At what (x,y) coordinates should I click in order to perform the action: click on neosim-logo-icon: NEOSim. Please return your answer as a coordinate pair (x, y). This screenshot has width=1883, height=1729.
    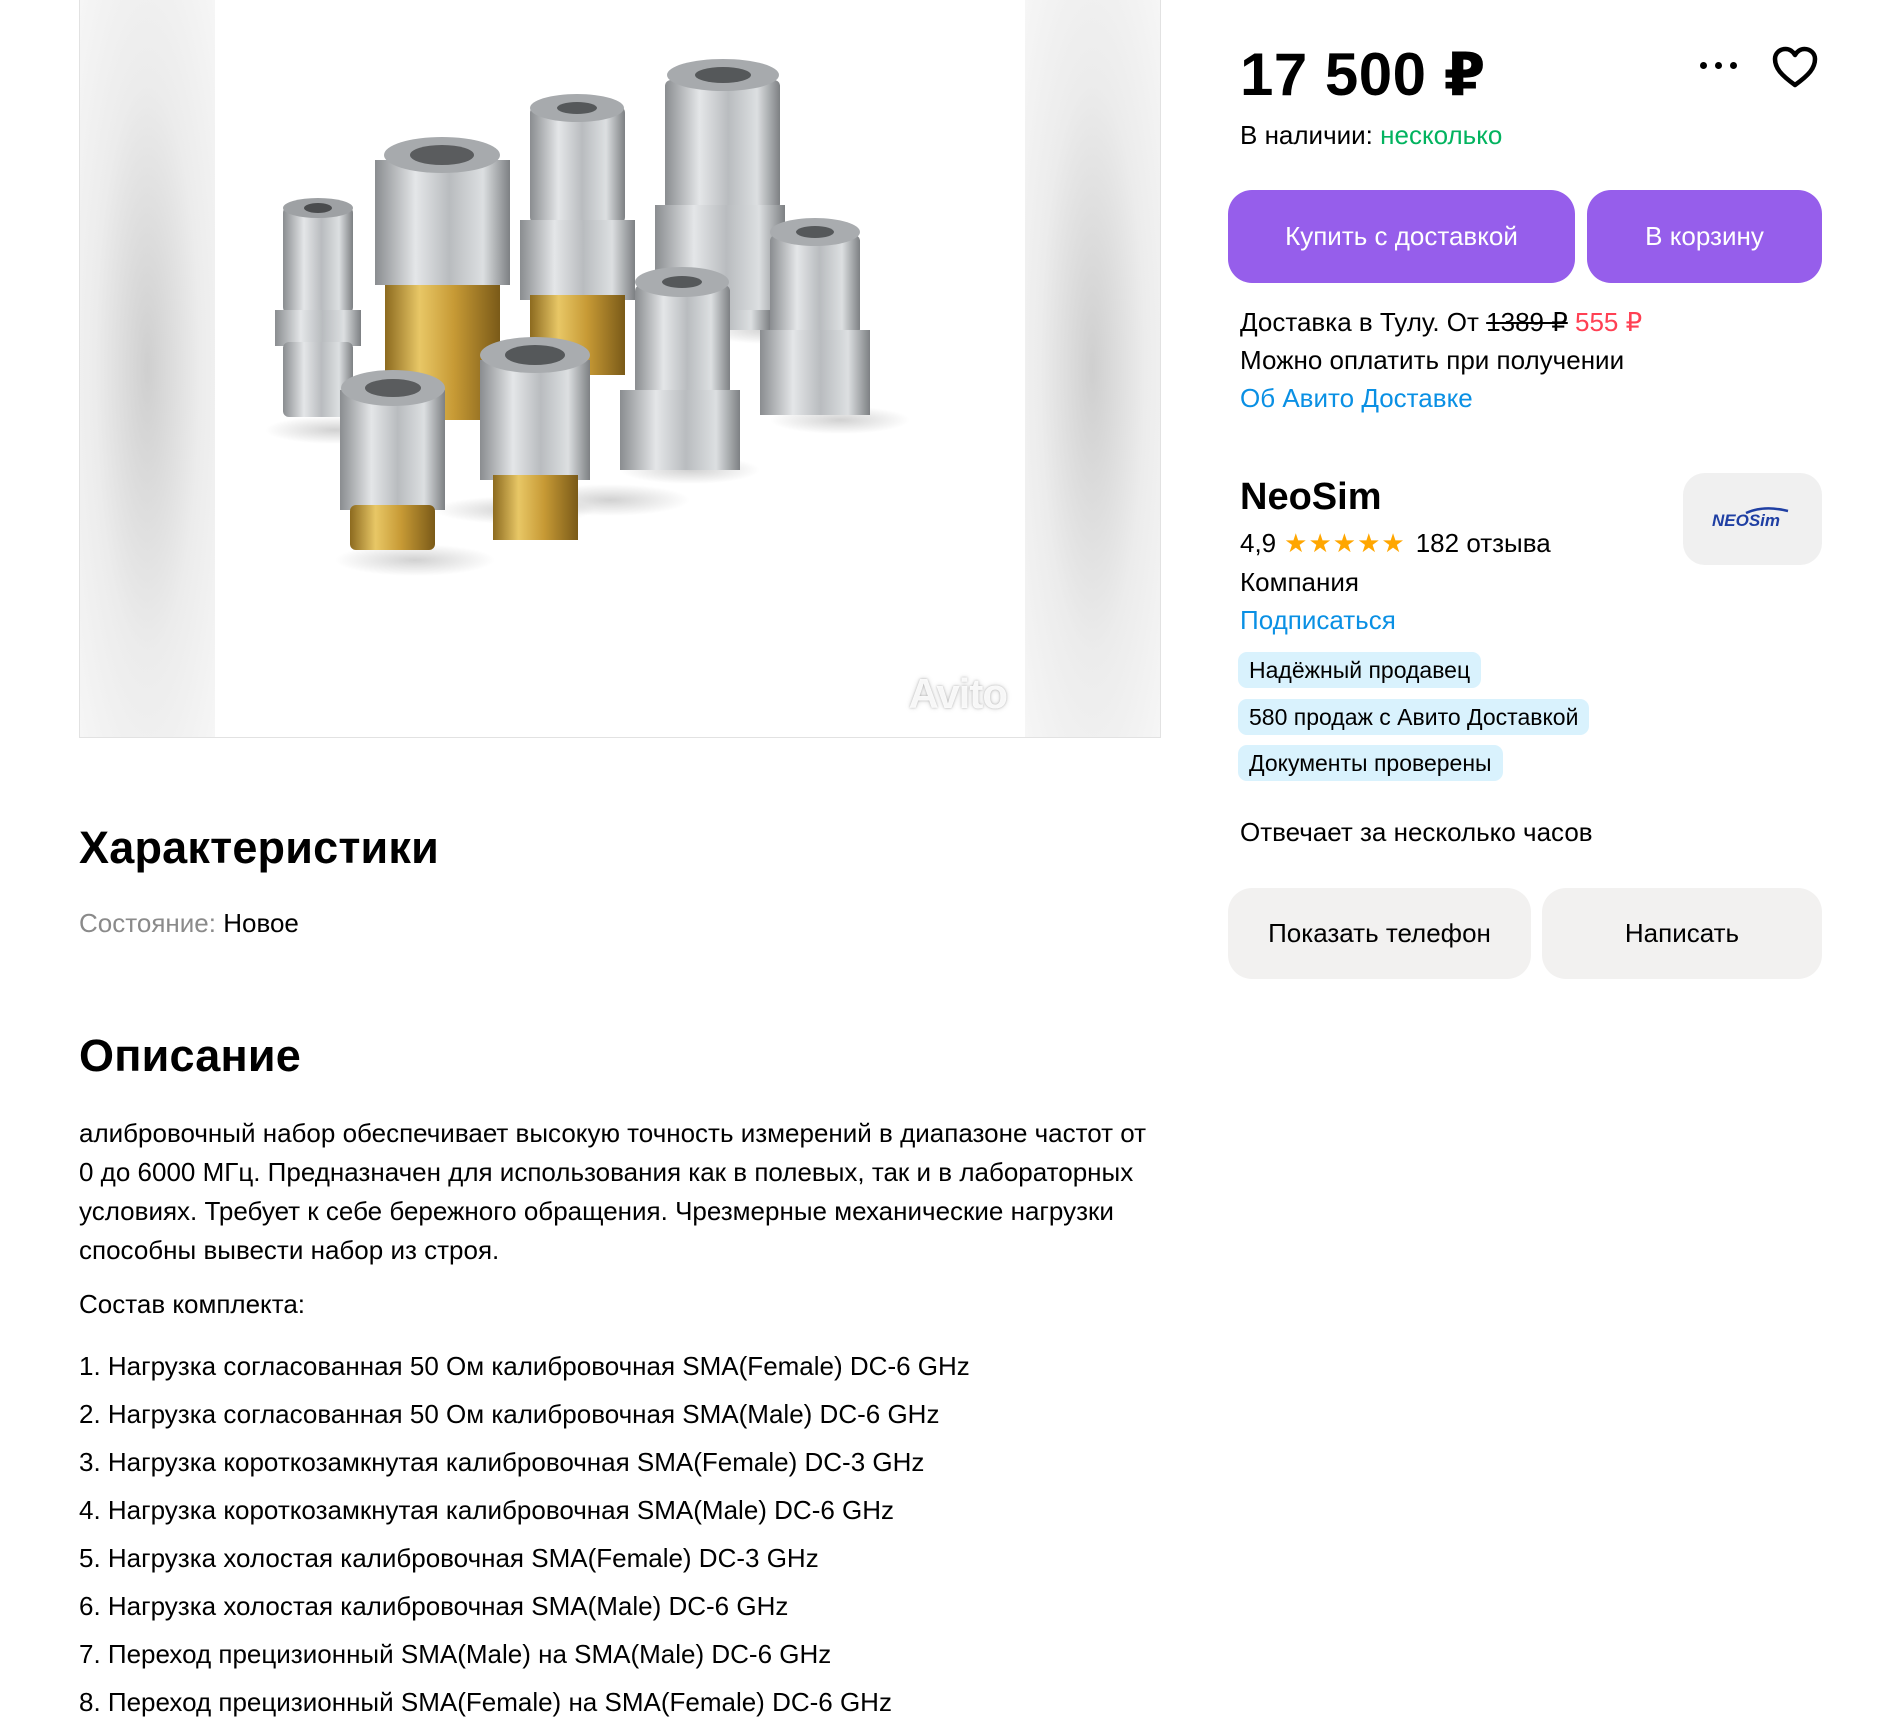
    Looking at the image, I should click on (1750, 518).